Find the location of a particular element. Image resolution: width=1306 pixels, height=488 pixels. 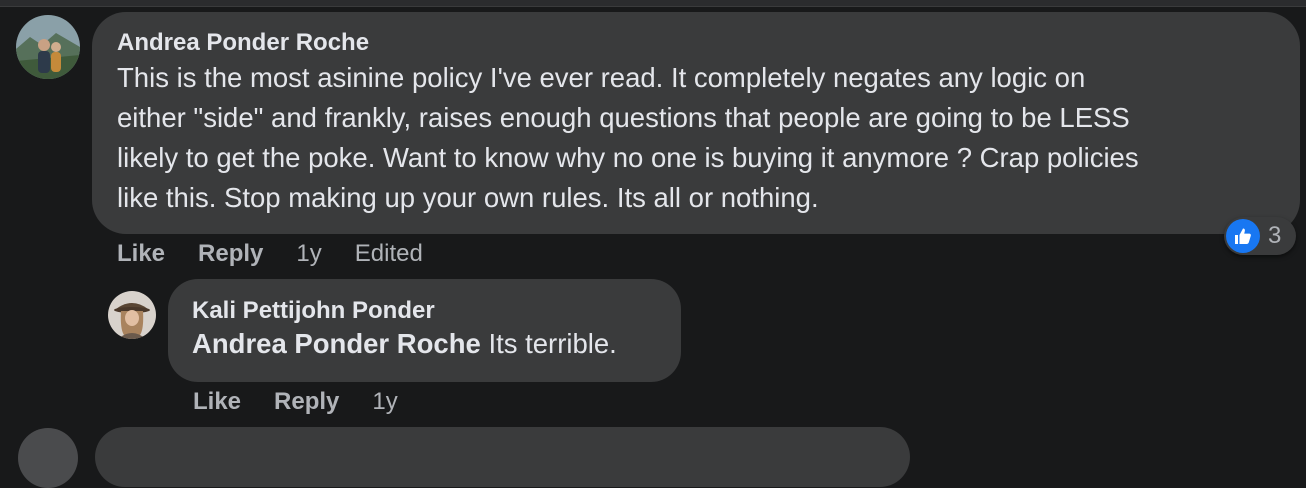

avatar-andrea-image is located at coordinates (48, 47).